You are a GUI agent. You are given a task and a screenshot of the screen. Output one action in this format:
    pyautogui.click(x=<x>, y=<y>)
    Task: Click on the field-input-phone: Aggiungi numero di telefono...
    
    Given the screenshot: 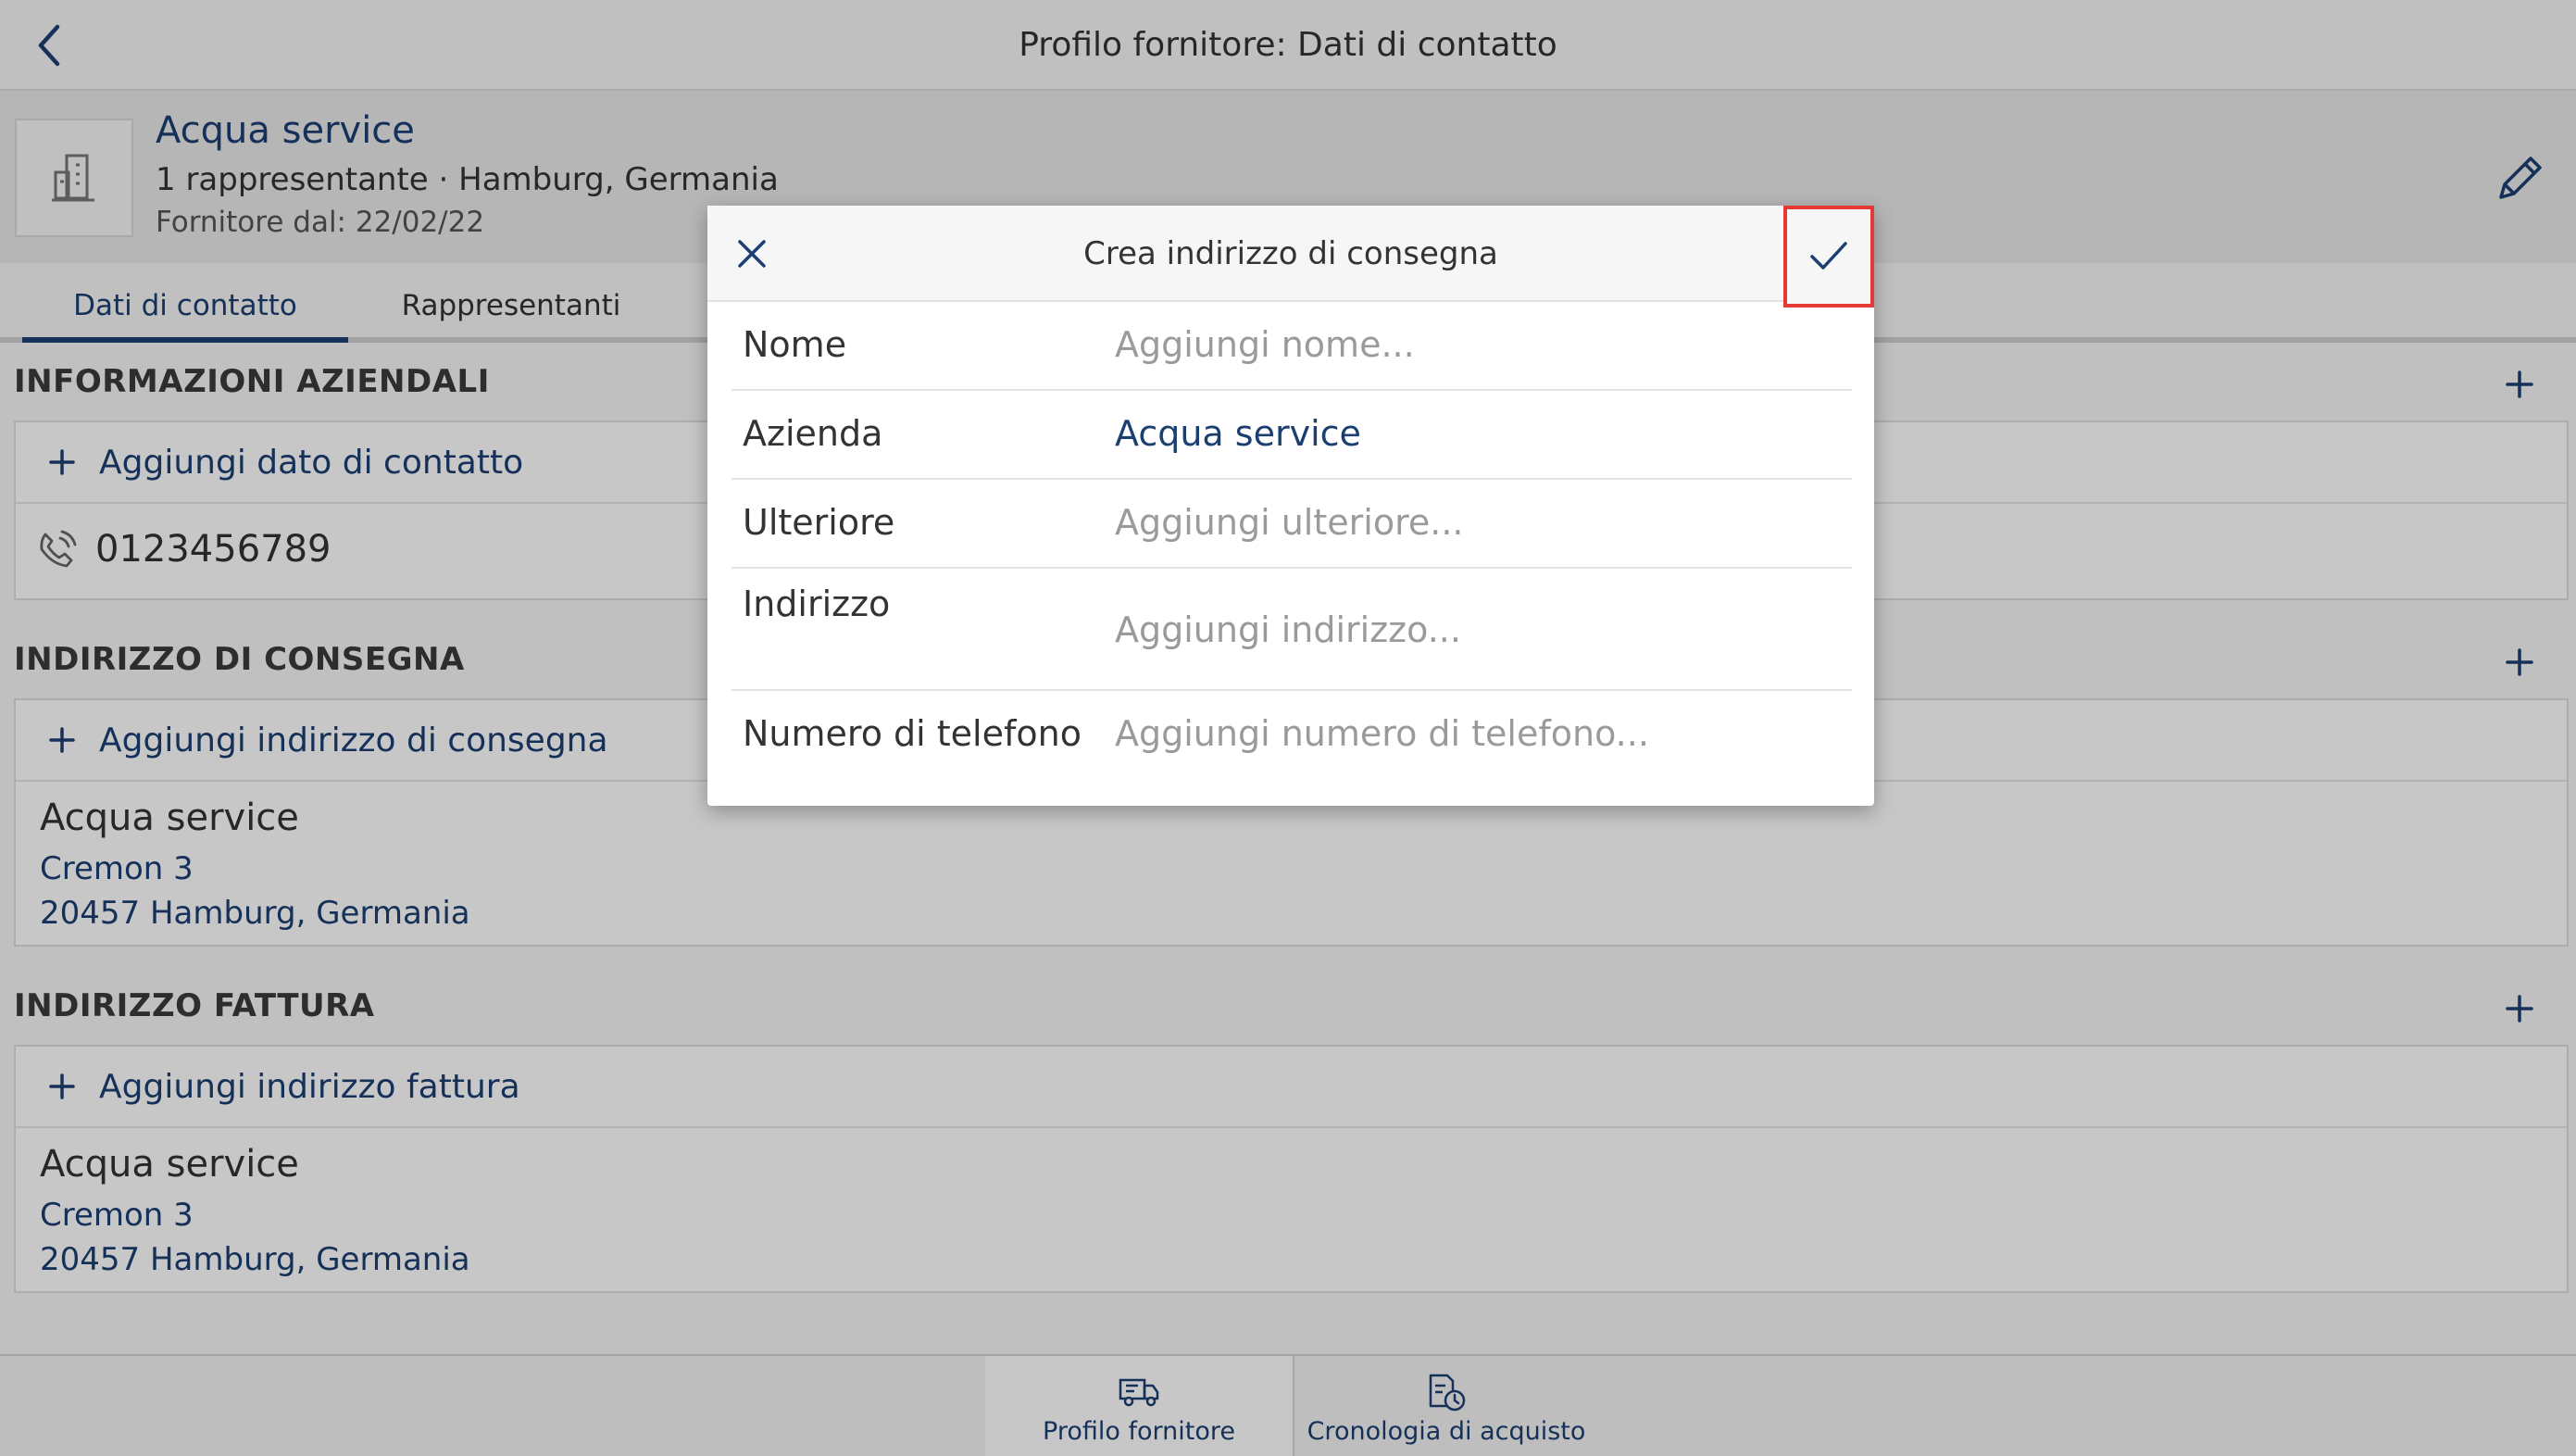 What is the action you would take?
    pyautogui.click(x=1382, y=733)
    